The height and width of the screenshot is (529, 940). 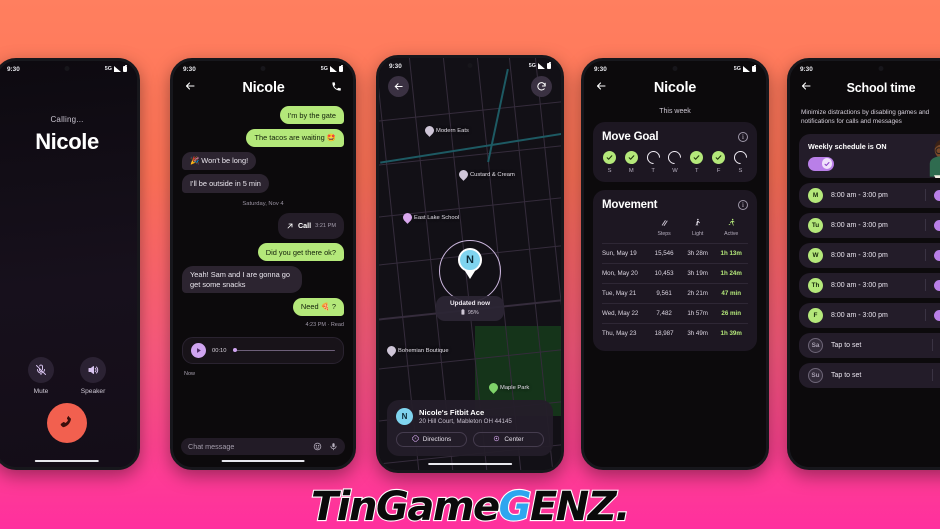 I want to click on schedule-row-saturday: Sa Tap to set ✕, so click(x=869, y=345).